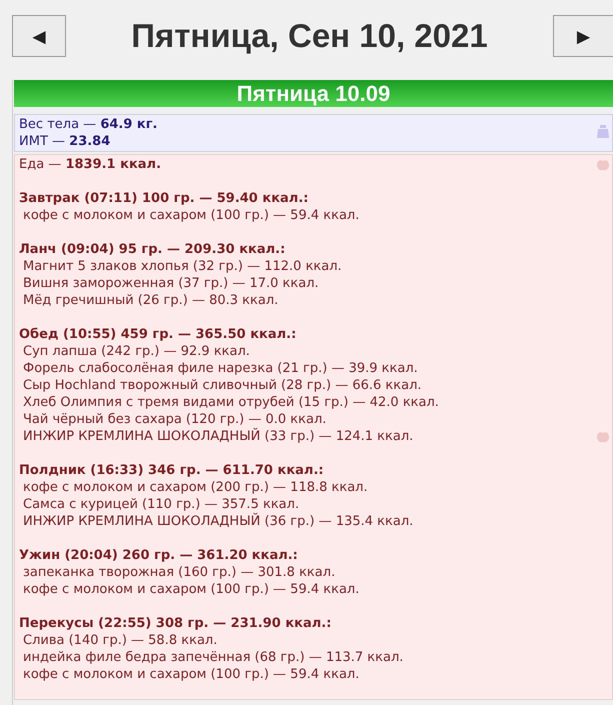  Describe the element at coordinates (64, 141) in the screenshot. I see `stat-line: ИМТ — 23.84` at that location.